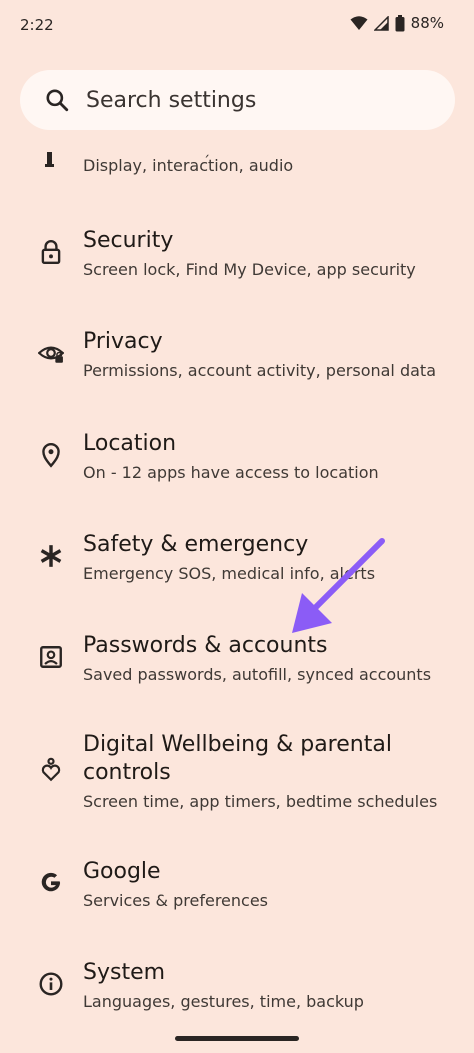  Describe the element at coordinates (359, 23) in the screenshot. I see `wifi-icon` at that location.